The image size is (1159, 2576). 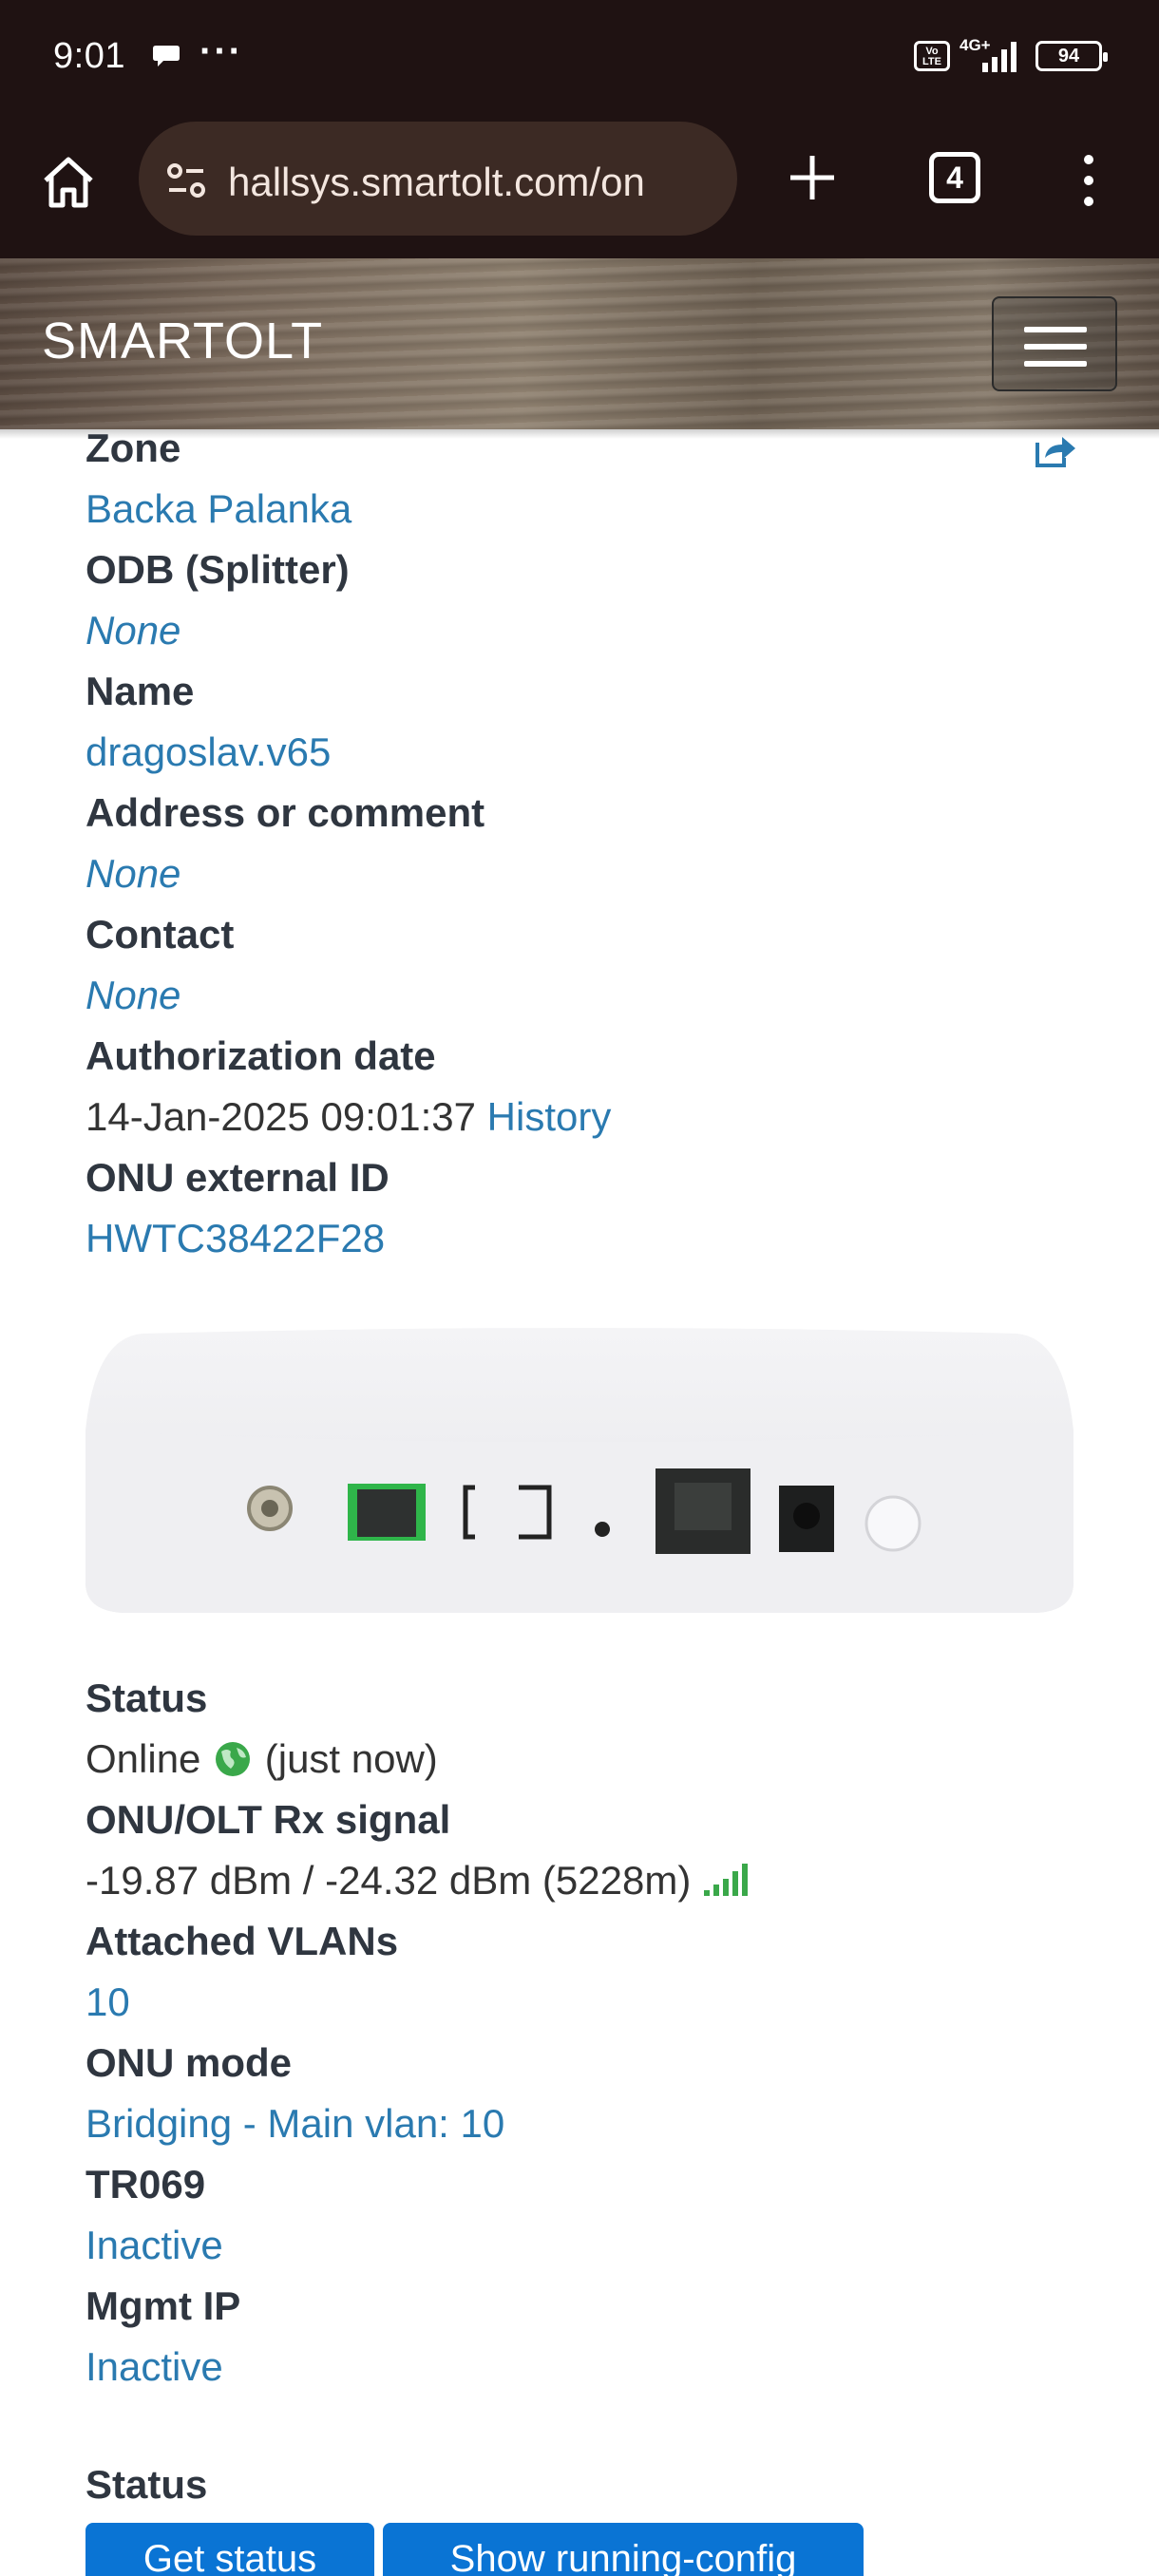 What do you see at coordinates (351, 1758) in the screenshot?
I see `status-time: (just now)` at bounding box center [351, 1758].